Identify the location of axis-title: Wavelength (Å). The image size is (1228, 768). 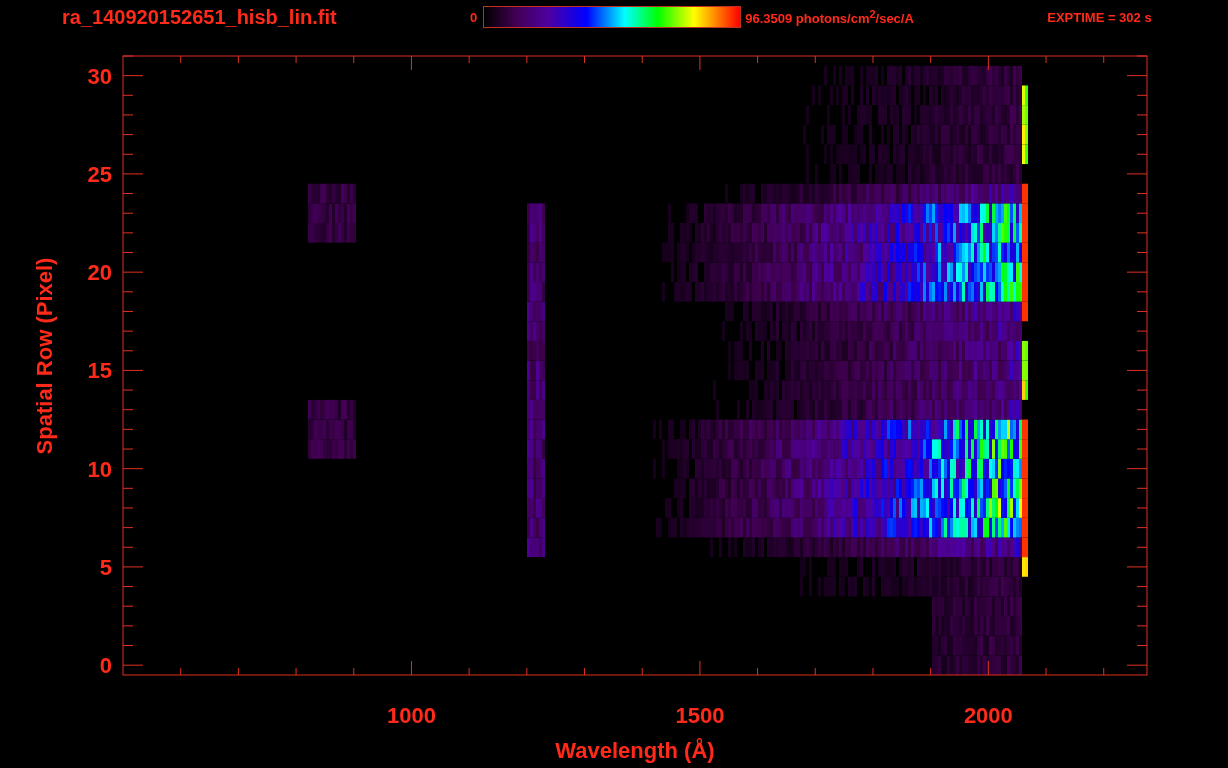
(635, 750).